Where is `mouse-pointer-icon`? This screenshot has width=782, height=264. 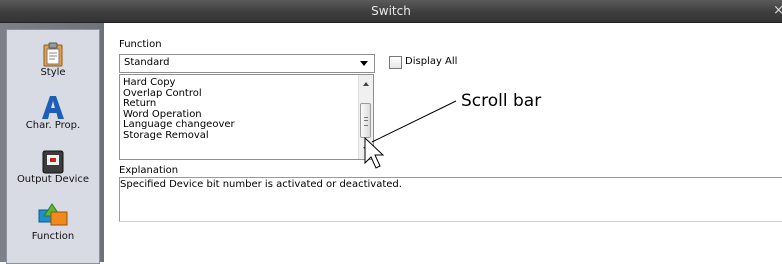
mouse-pointer-icon is located at coordinates (374, 152).